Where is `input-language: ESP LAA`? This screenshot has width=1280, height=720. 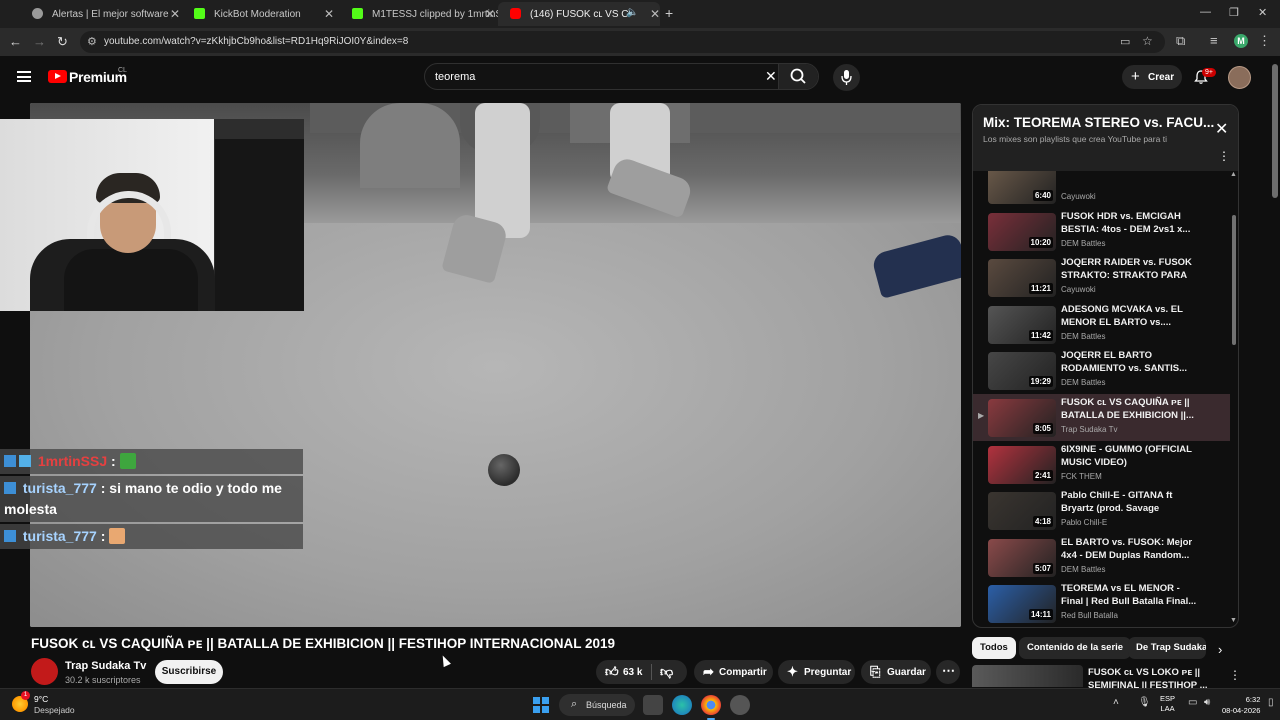
input-language: ESP LAA is located at coordinates (1167, 704).